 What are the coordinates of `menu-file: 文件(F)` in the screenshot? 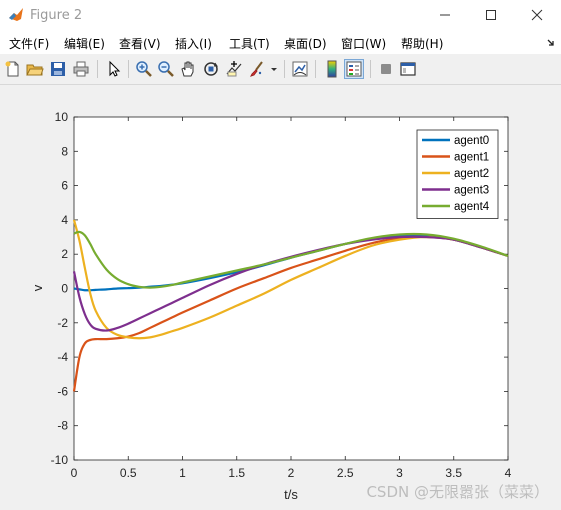 It's located at (29, 43).